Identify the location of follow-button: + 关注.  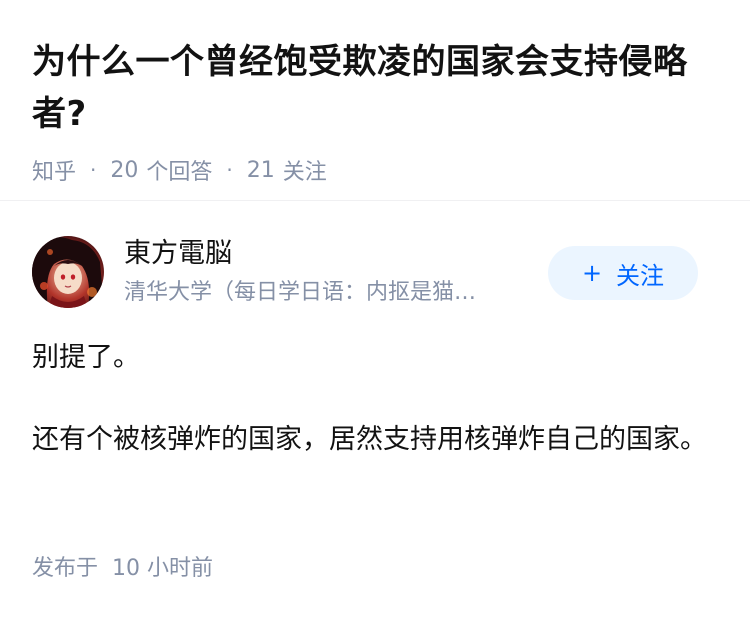
(623, 273).